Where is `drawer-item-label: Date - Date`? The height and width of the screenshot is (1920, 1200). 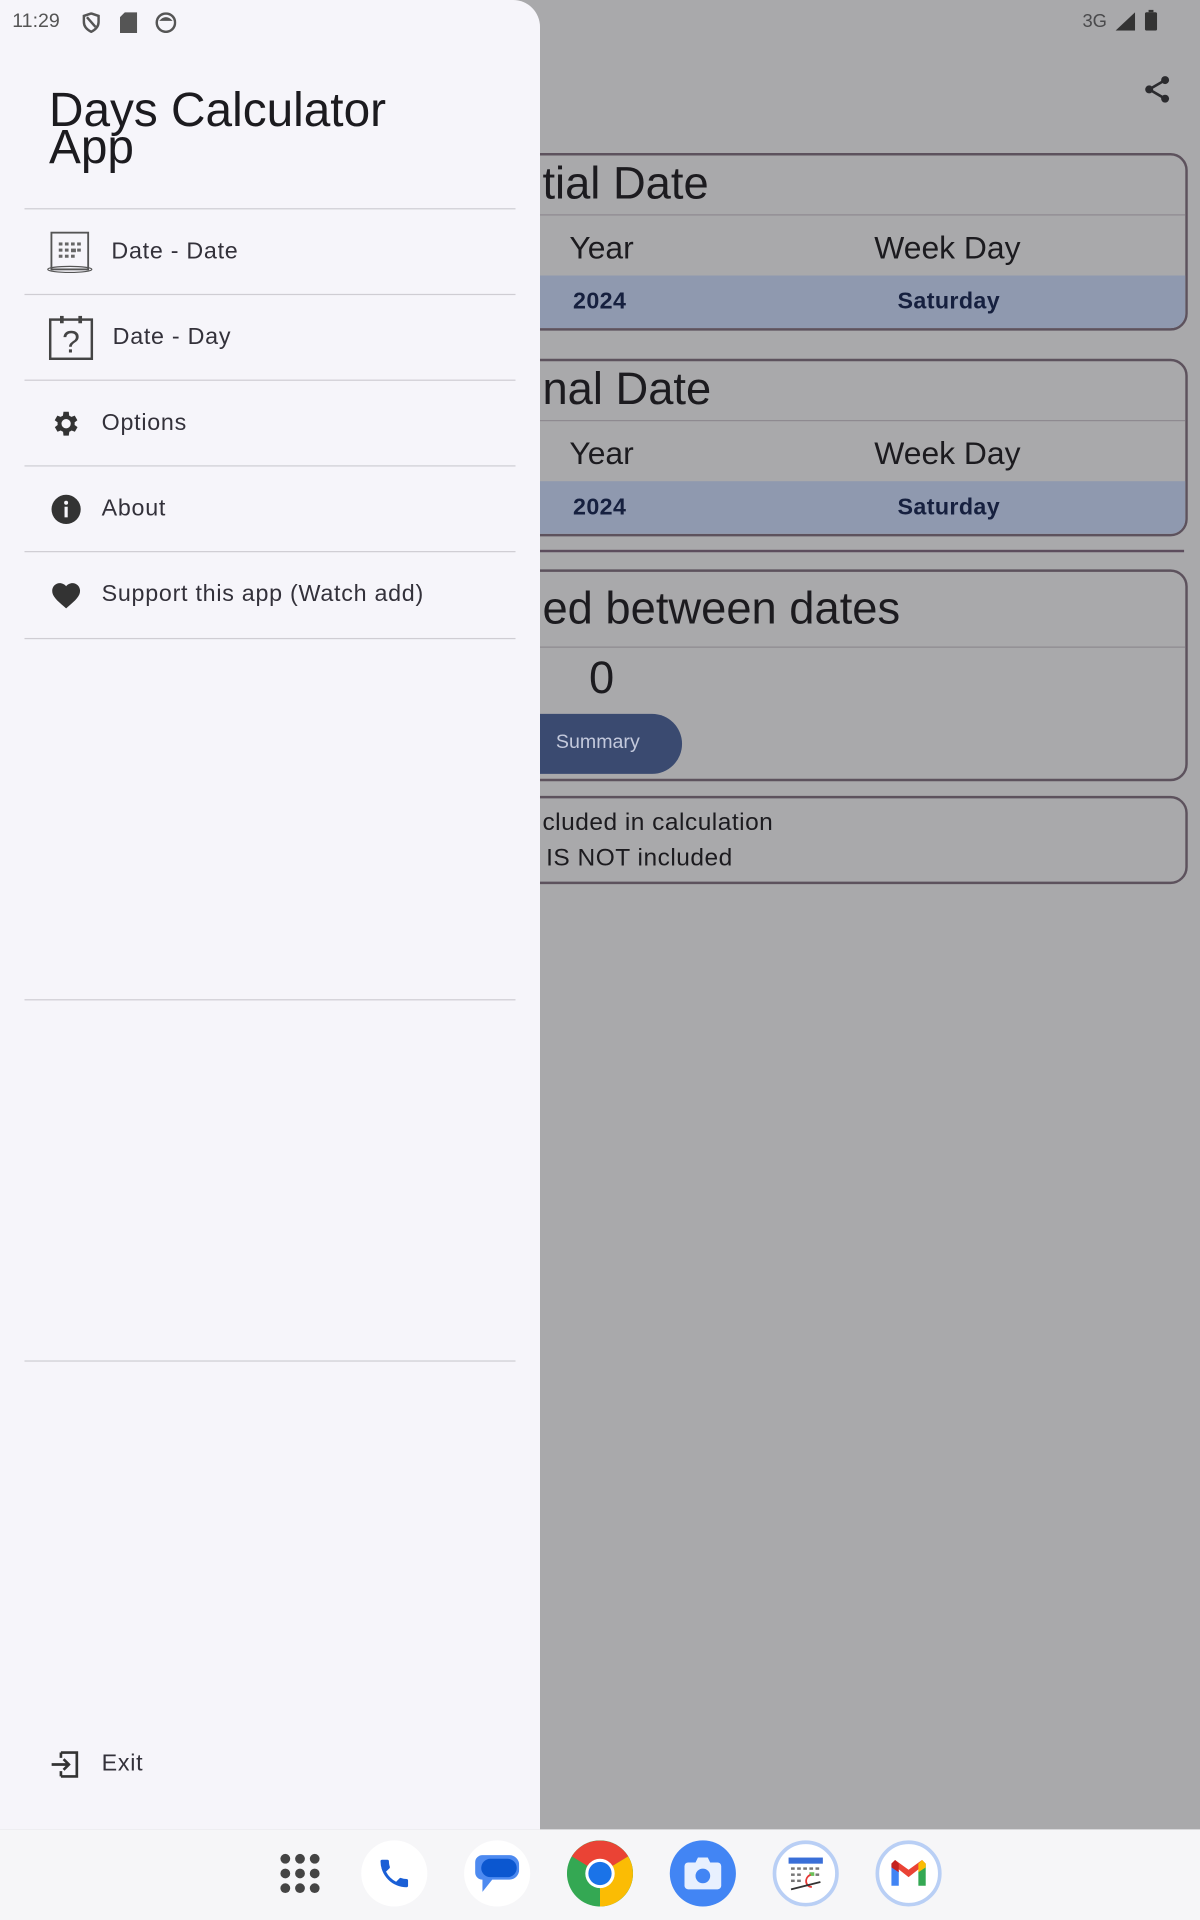 drawer-item-label: Date - Date is located at coordinates (175, 251).